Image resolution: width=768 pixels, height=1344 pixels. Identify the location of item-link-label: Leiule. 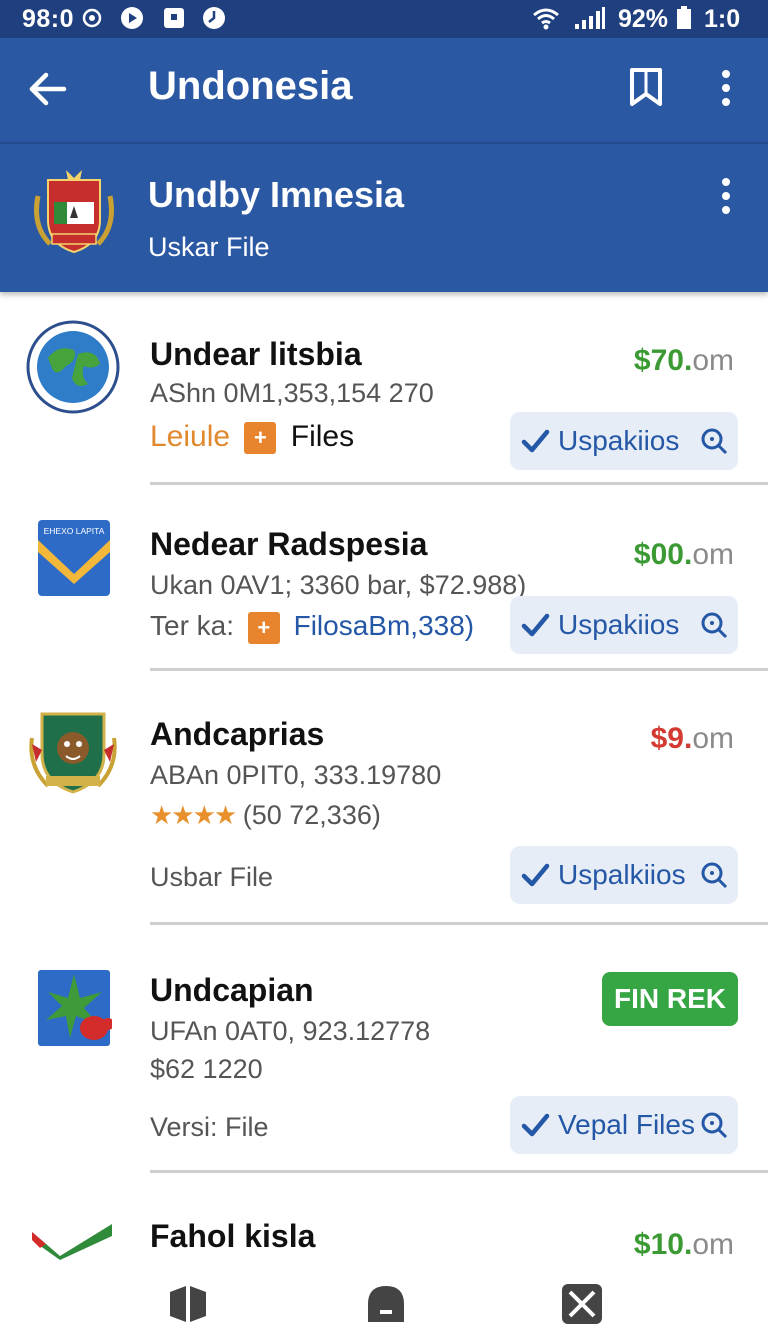
(190, 436).